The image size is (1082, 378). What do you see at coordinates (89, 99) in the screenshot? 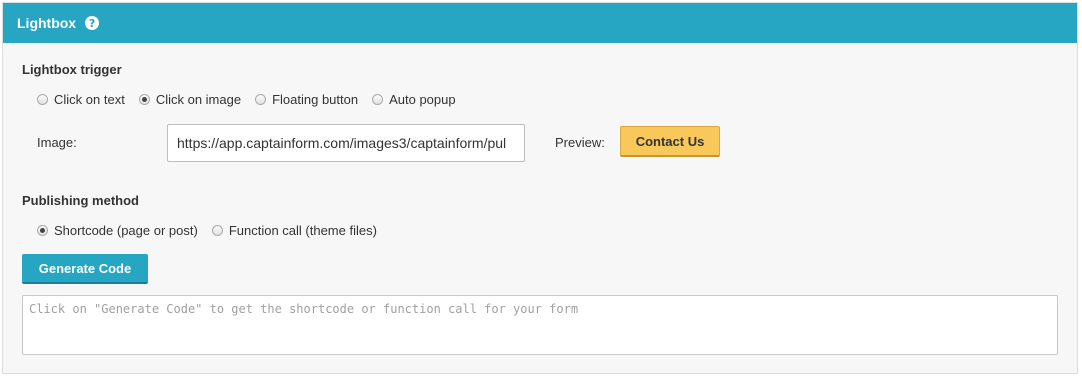
I see `trigger-option-label: Click on text` at bounding box center [89, 99].